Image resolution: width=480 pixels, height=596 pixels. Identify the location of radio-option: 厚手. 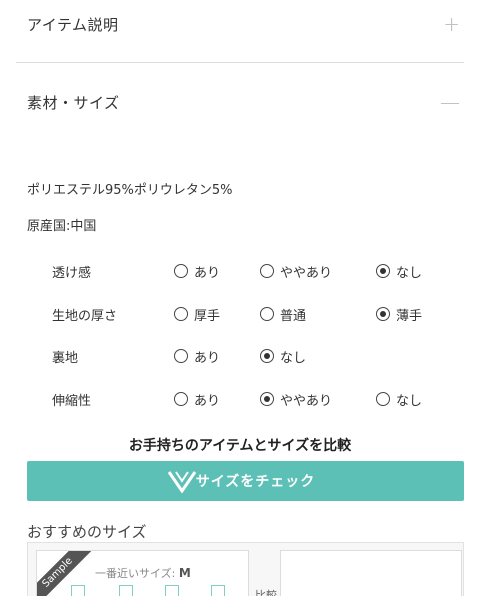
(197, 314).